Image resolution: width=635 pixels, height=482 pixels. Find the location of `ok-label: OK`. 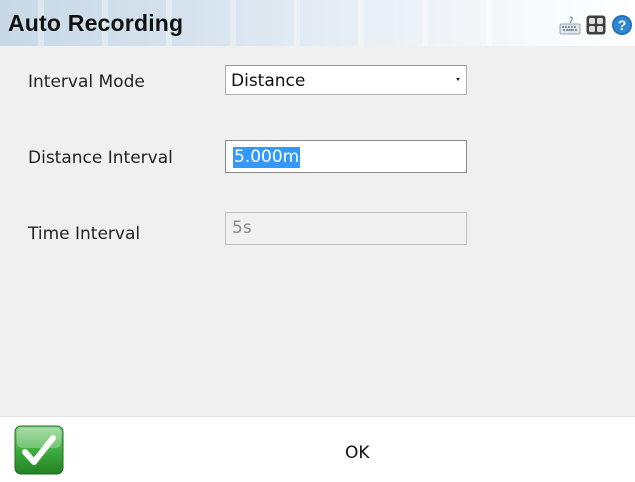

ok-label: OK is located at coordinates (357, 453).